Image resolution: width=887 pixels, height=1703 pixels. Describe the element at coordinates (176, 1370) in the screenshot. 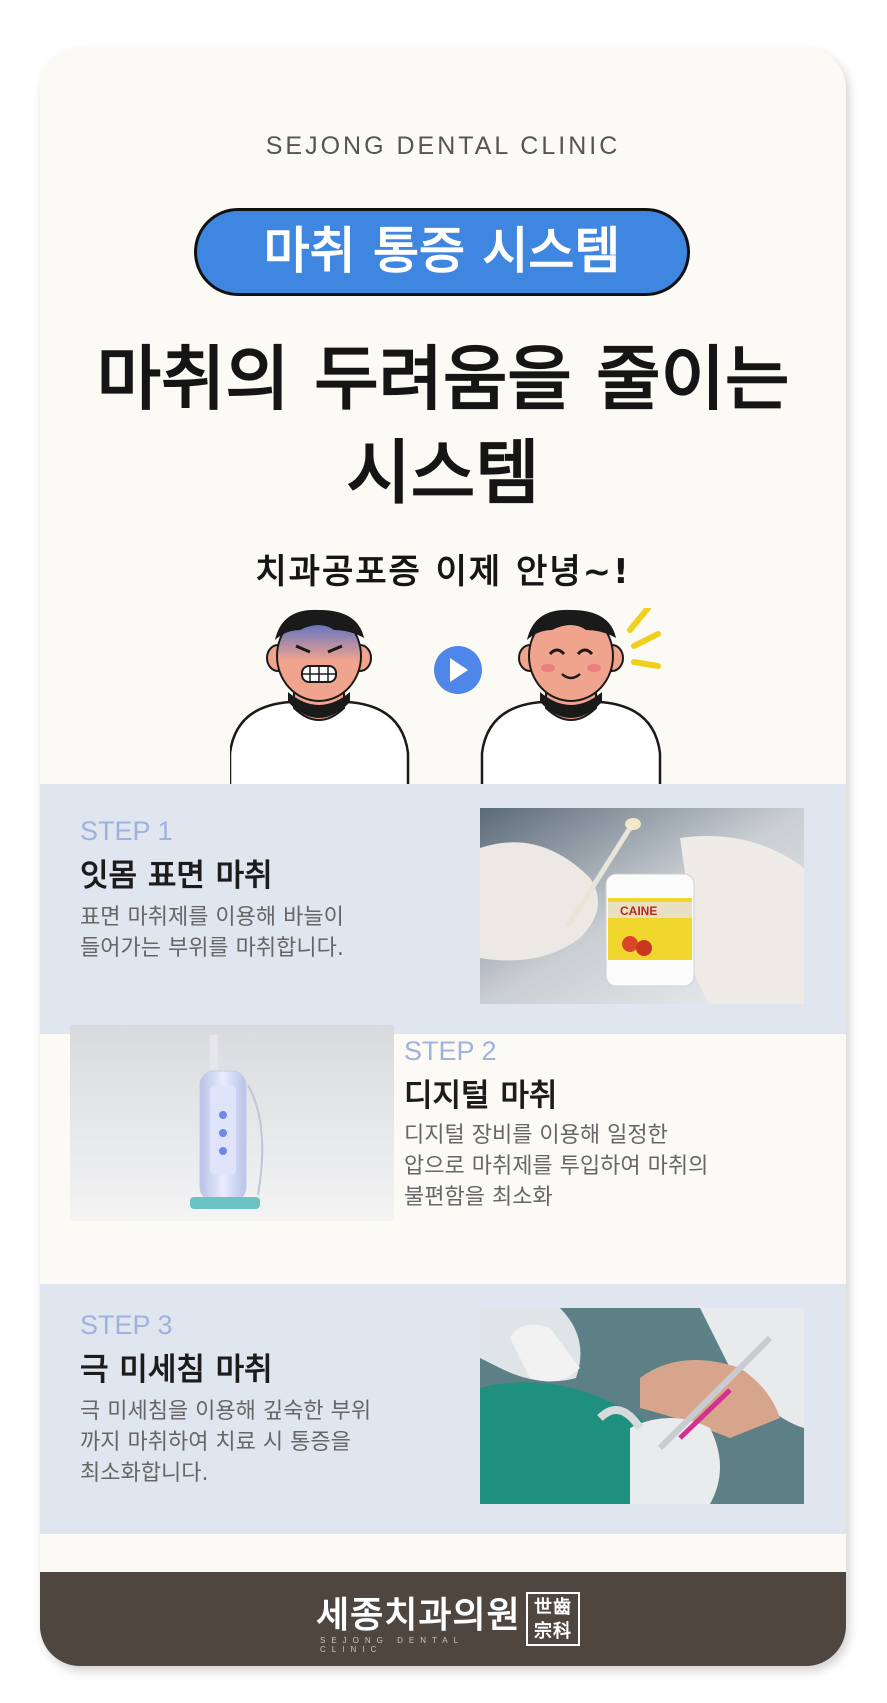

I see `step-3-title: 극 미세침 마취` at that location.